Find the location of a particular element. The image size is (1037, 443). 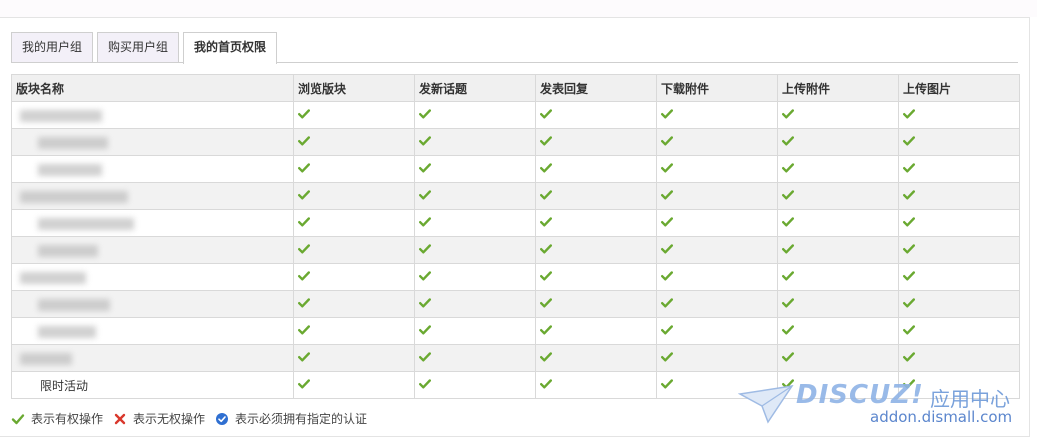

discuz-watermark: DISCUZ! 应用中心 addon.dismall.com is located at coordinates (882, 404).